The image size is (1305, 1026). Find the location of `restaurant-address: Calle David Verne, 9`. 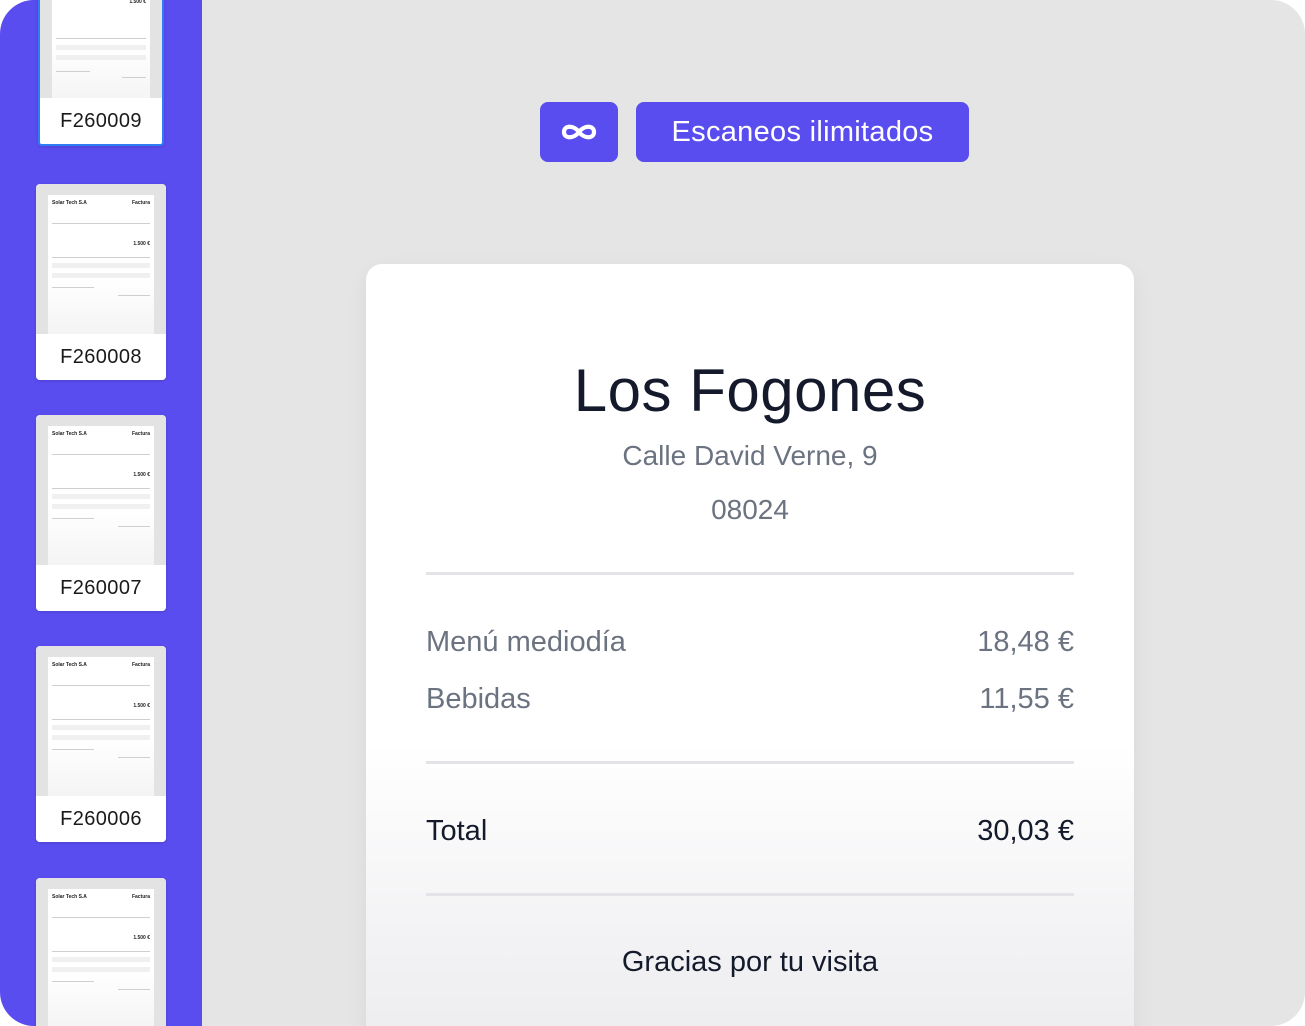

restaurant-address: Calle David Verne, 9 is located at coordinates (750, 455).